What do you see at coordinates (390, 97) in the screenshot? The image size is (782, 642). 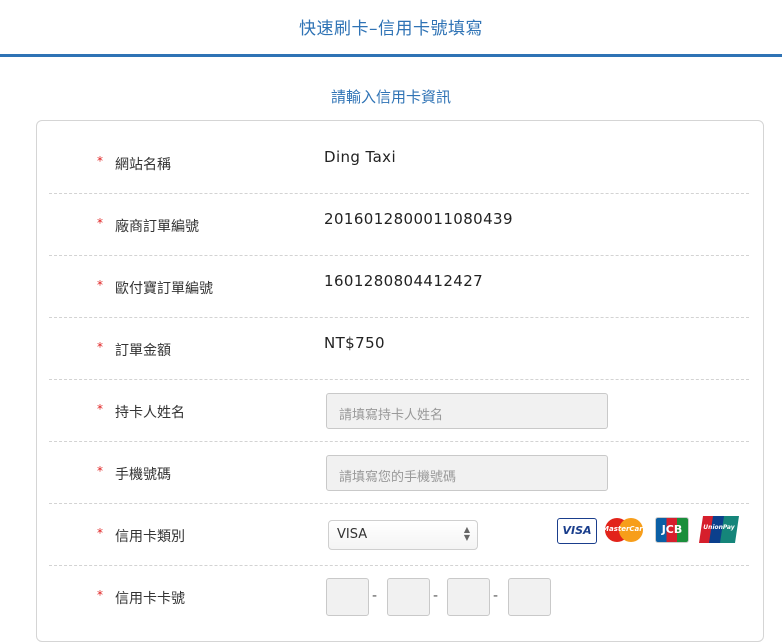 I see `form-subtitle: 請輸入信用卡資訊` at bounding box center [390, 97].